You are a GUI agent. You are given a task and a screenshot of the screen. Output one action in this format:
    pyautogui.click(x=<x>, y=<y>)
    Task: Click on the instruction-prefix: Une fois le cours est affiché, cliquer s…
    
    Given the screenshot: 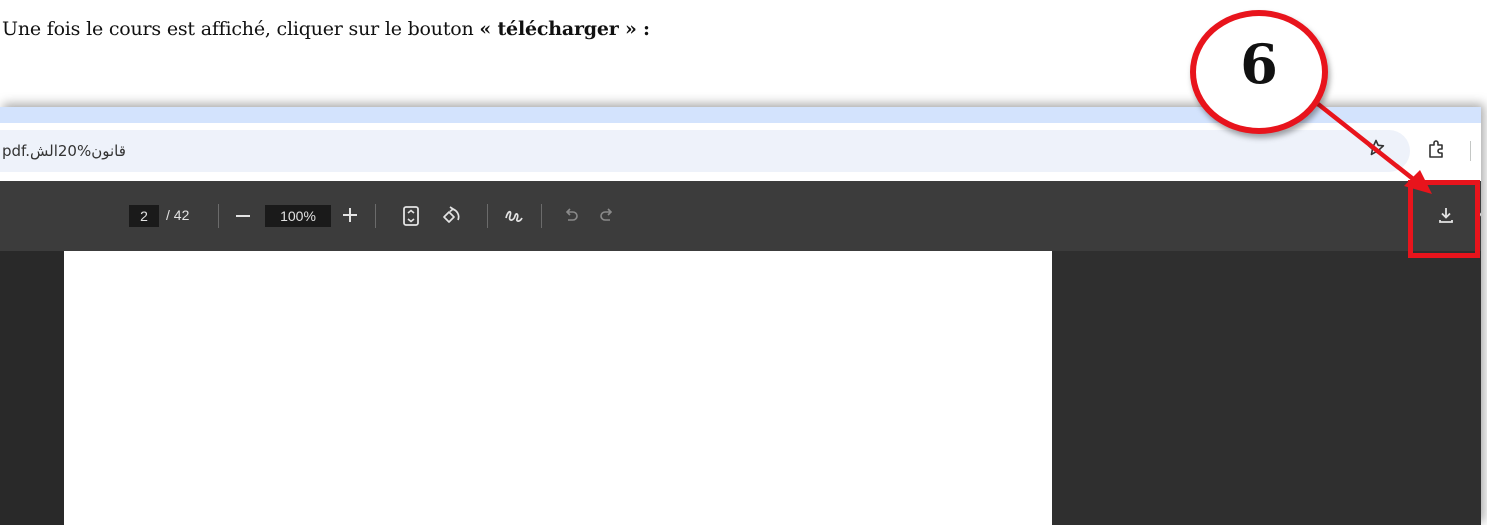 What is the action you would take?
    pyautogui.click(x=241, y=29)
    